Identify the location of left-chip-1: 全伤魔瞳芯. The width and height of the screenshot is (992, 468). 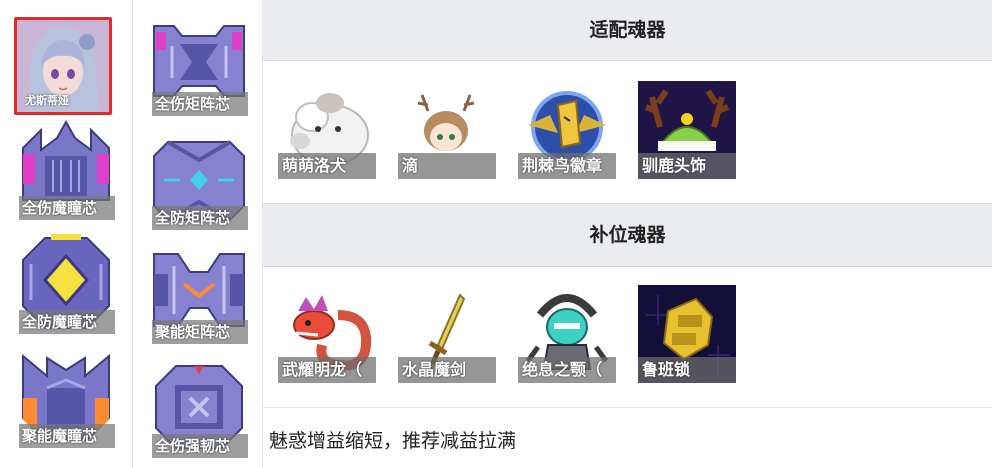
(66, 170).